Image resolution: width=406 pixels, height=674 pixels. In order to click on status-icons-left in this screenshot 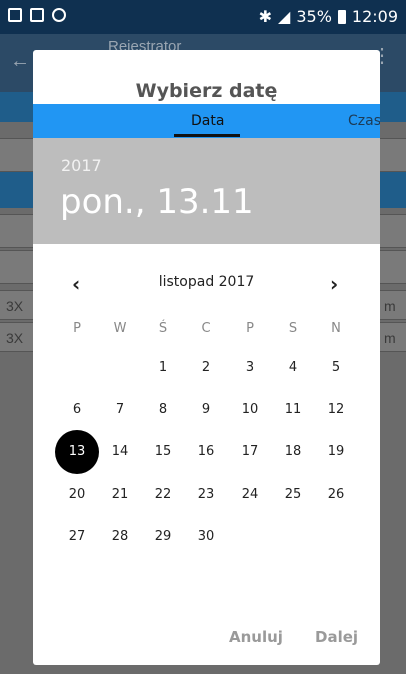, I will do `click(37, 15)`.